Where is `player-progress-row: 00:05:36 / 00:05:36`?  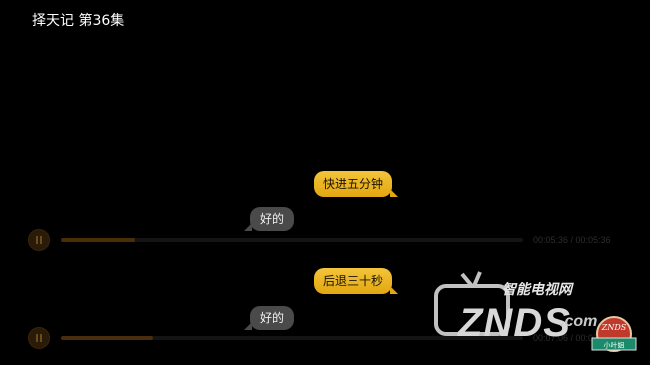 player-progress-row: 00:05:36 / 00:05:36 is located at coordinates (339, 240).